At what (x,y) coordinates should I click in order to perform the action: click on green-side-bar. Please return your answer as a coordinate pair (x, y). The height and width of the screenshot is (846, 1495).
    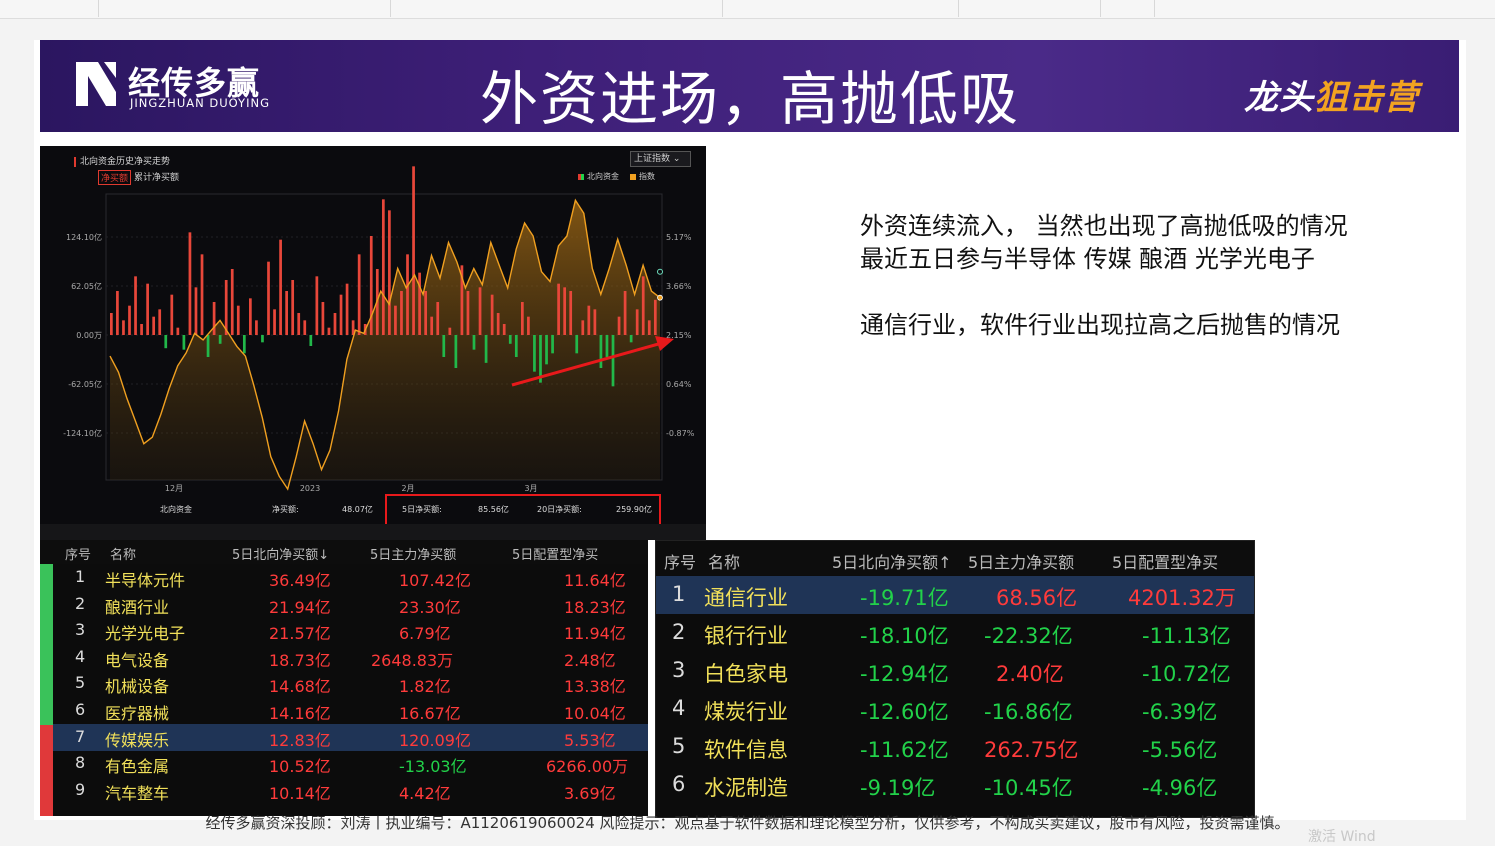
    Looking at the image, I should click on (46, 632).